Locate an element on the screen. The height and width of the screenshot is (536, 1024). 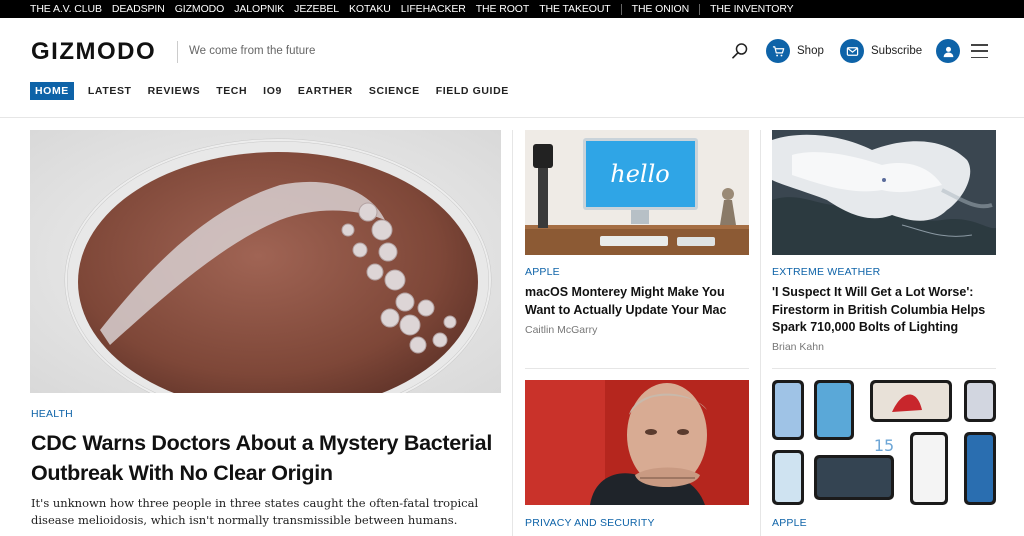
shop-label: Shop is located at coordinates (810, 51).